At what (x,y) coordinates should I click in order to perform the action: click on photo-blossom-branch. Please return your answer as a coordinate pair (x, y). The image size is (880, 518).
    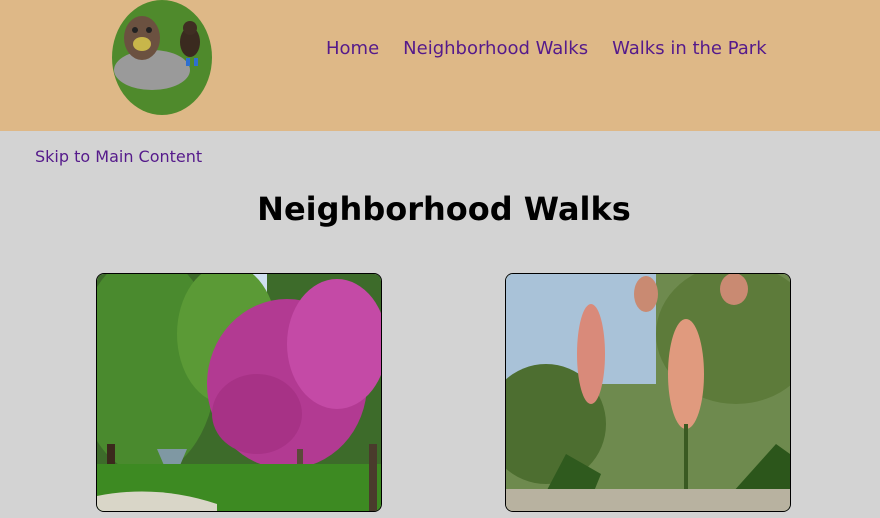
    Looking at the image, I should click on (648, 392).